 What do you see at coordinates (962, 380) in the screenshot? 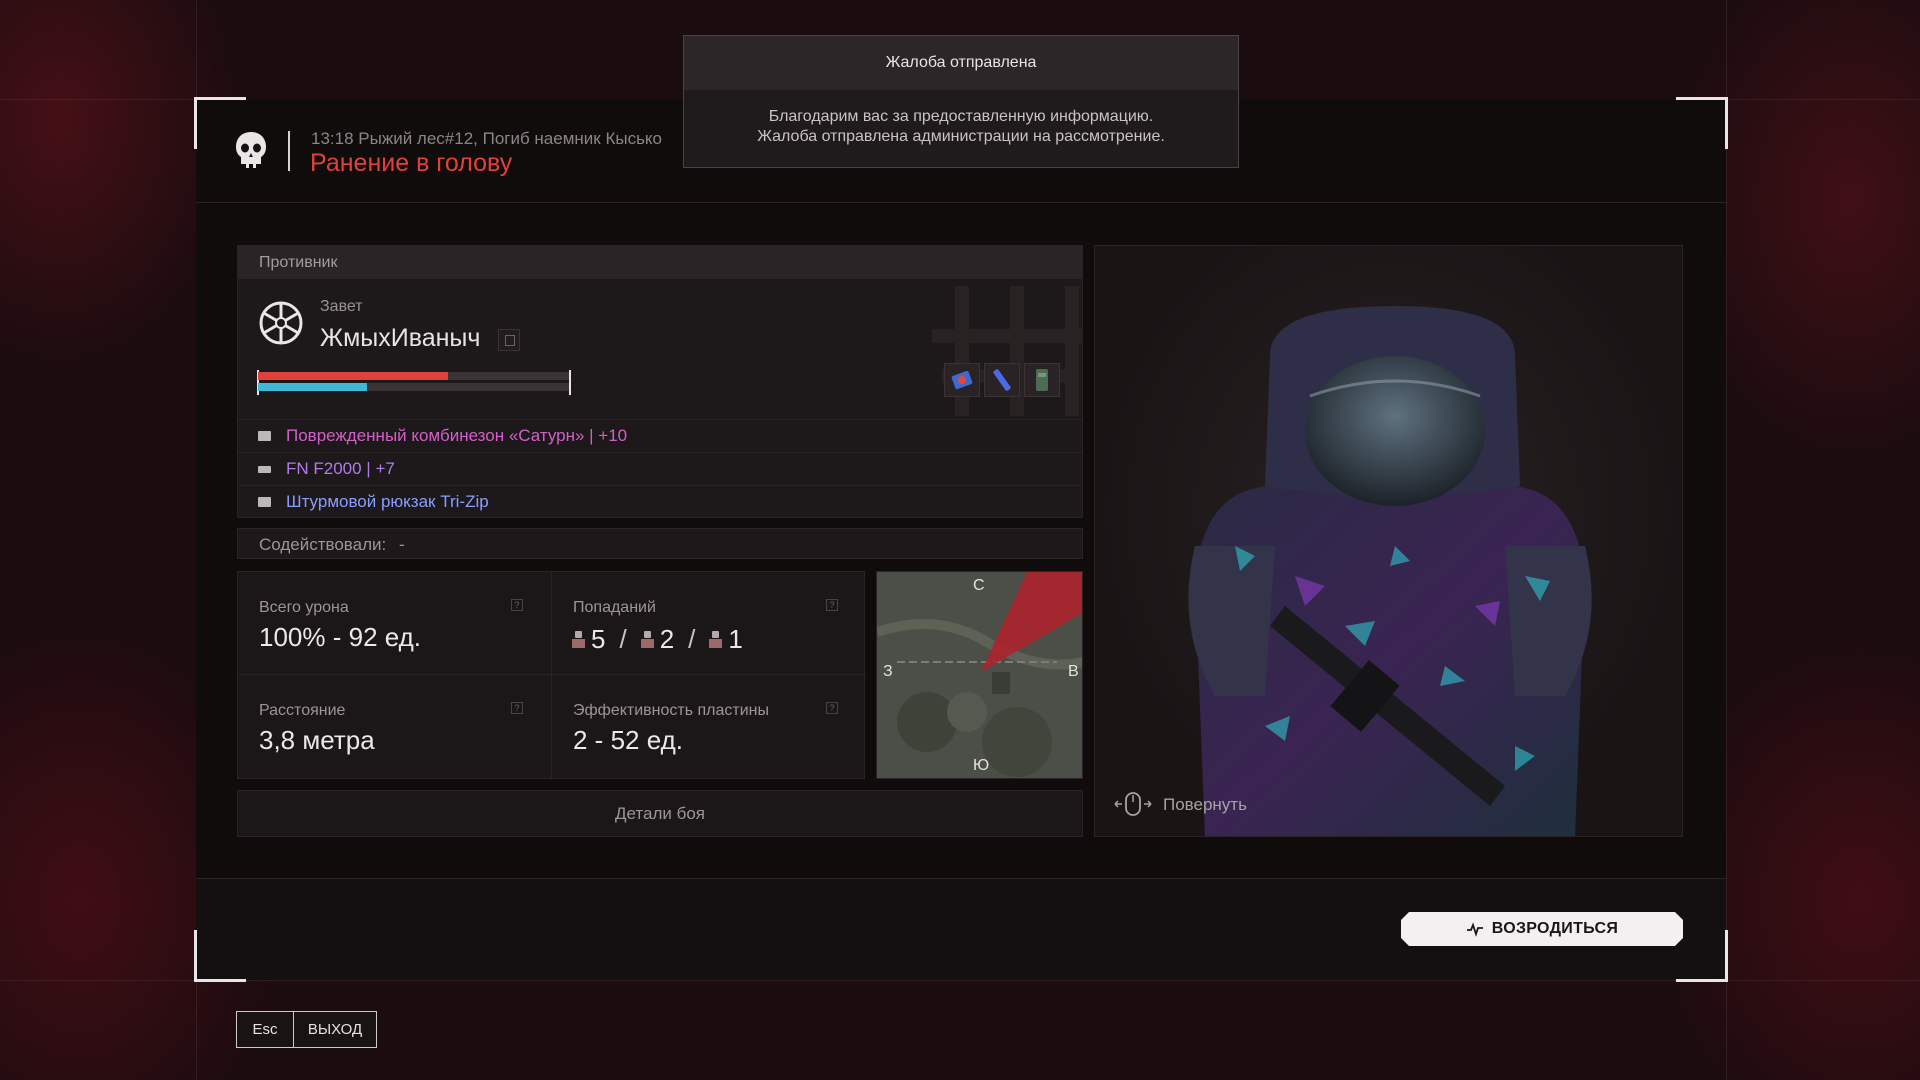
I see `medkit-icon` at bounding box center [962, 380].